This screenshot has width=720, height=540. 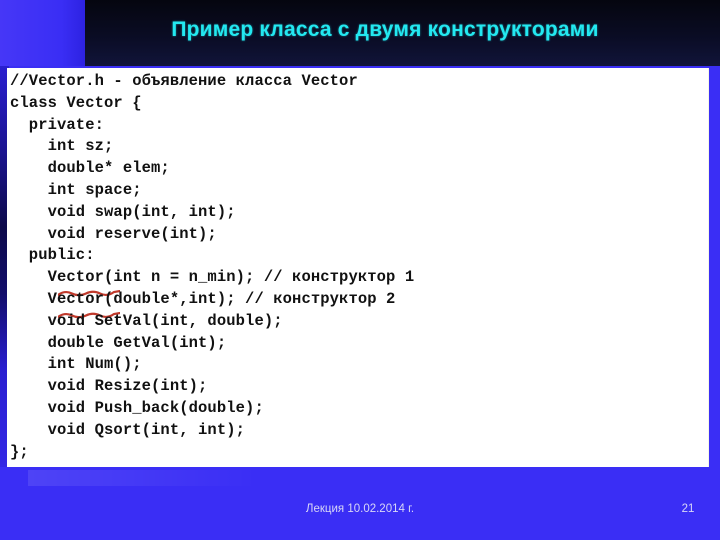 I want to click on code-line: };, so click(x=19, y=451).